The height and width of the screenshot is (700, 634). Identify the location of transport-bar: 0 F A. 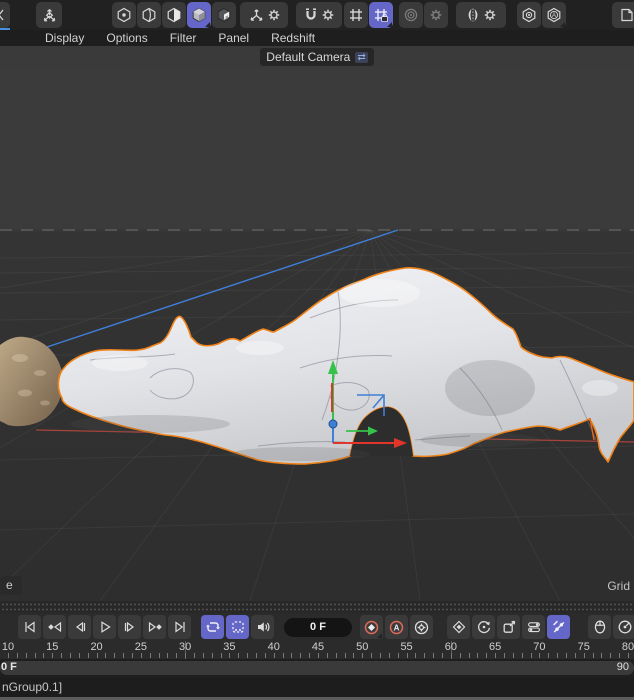
(317, 627).